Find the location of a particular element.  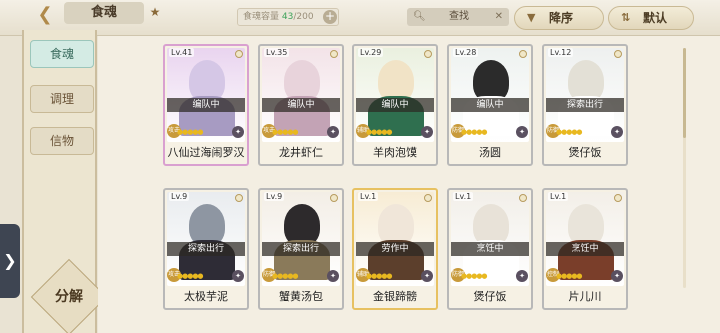

character-card: Lv.28 编队中 防御 ●●●●● ✦ 汤圆 is located at coordinates (490, 105).